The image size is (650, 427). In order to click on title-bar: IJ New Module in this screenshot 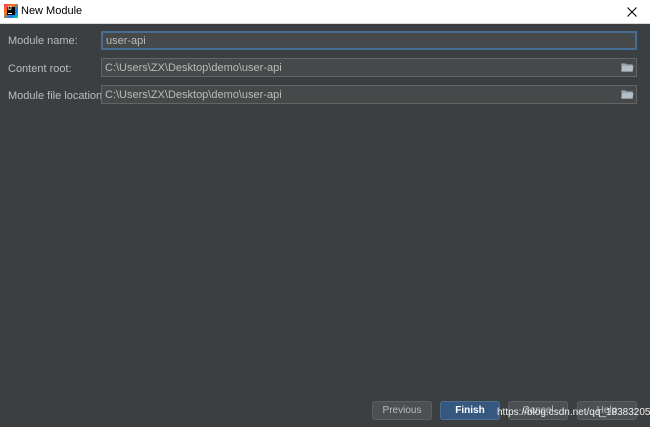, I will do `click(325, 12)`.